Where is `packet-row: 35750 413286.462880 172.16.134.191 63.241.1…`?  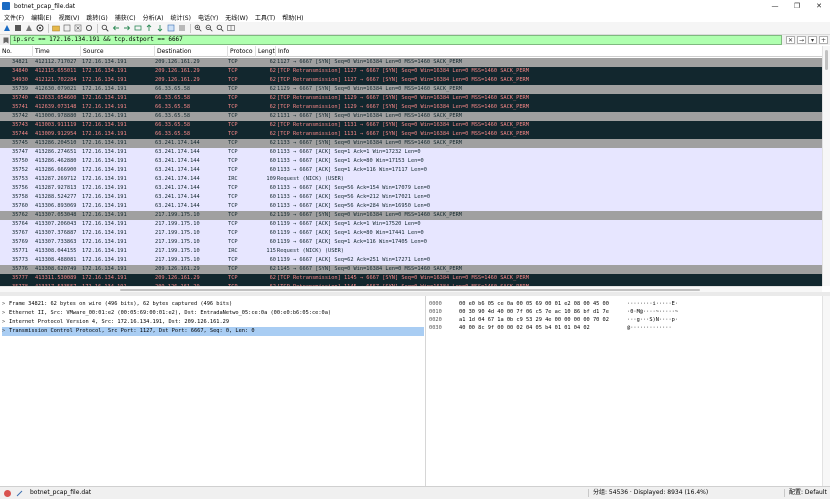
packet-row: 35750 413286.462880 172.16.134.191 63.241.1… is located at coordinates (411, 161).